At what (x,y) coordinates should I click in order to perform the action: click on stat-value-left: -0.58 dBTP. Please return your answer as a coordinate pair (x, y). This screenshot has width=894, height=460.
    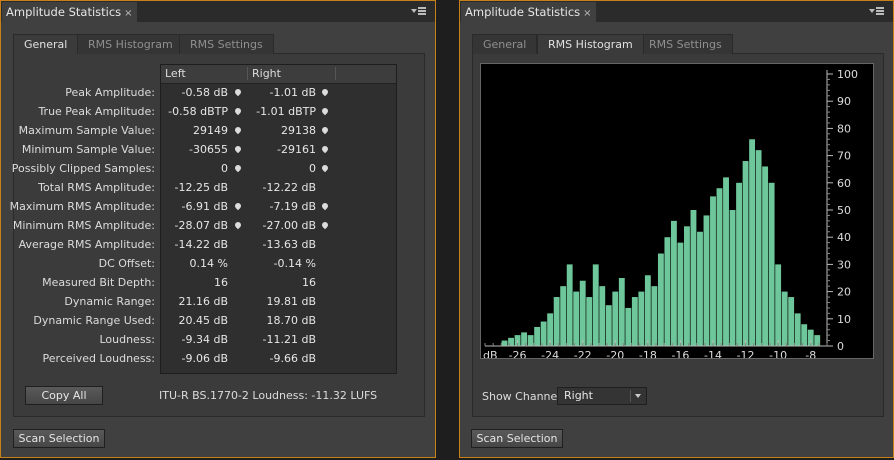
    Looking at the image, I should click on (198, 111).